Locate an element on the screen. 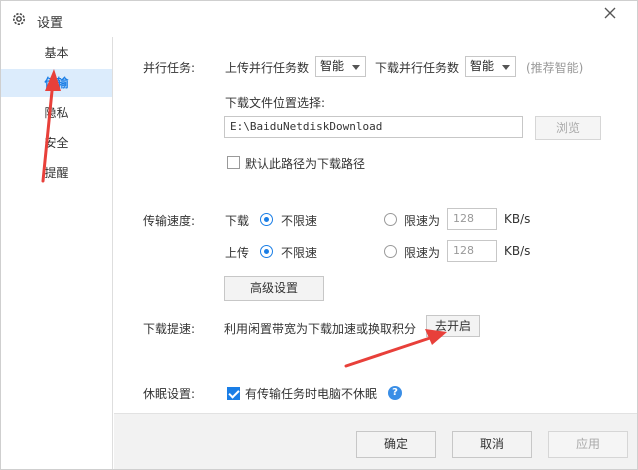 This screenshot has width=638, height=470. upload-parallel-label: 上传并行任务数 is located at coordinates (267, 68).